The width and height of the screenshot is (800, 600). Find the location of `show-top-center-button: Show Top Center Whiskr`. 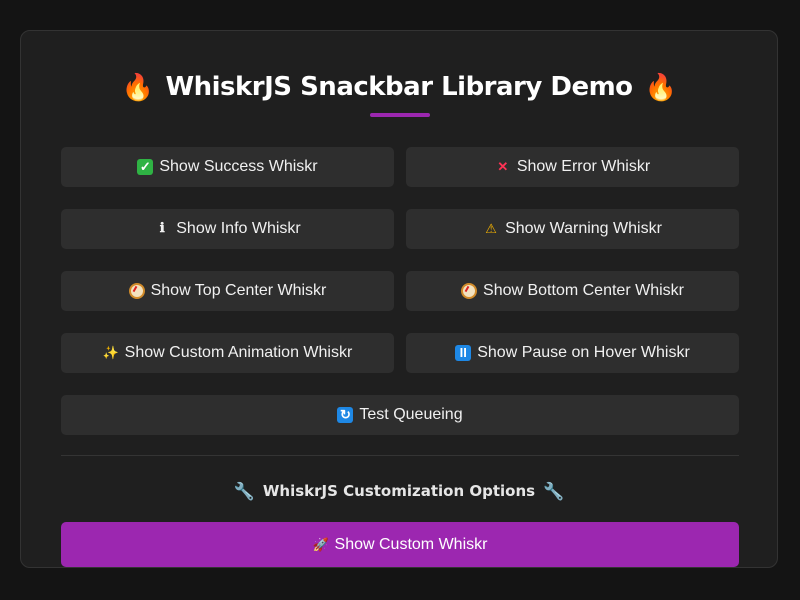

show-top-center-button: Show Top Center Whiskr is located at coordinates (227, 291).